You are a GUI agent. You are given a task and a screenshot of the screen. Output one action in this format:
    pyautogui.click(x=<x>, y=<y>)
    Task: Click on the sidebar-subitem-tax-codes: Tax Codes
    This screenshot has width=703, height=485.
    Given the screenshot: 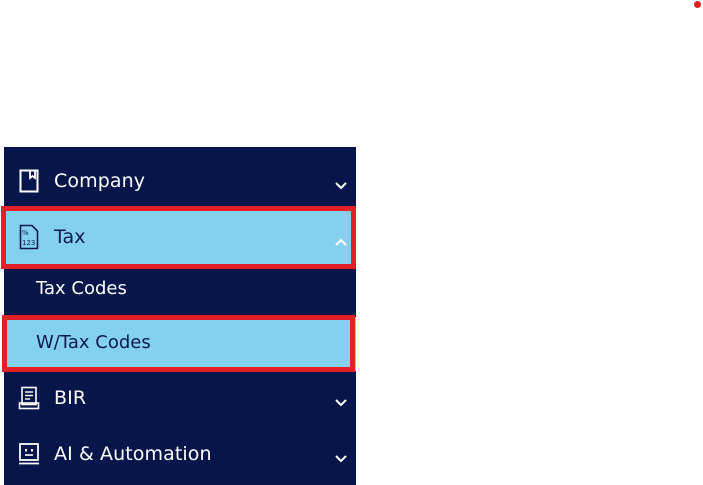 What is the action you would take?
    pyautogui.click(x=180, y=289)
    